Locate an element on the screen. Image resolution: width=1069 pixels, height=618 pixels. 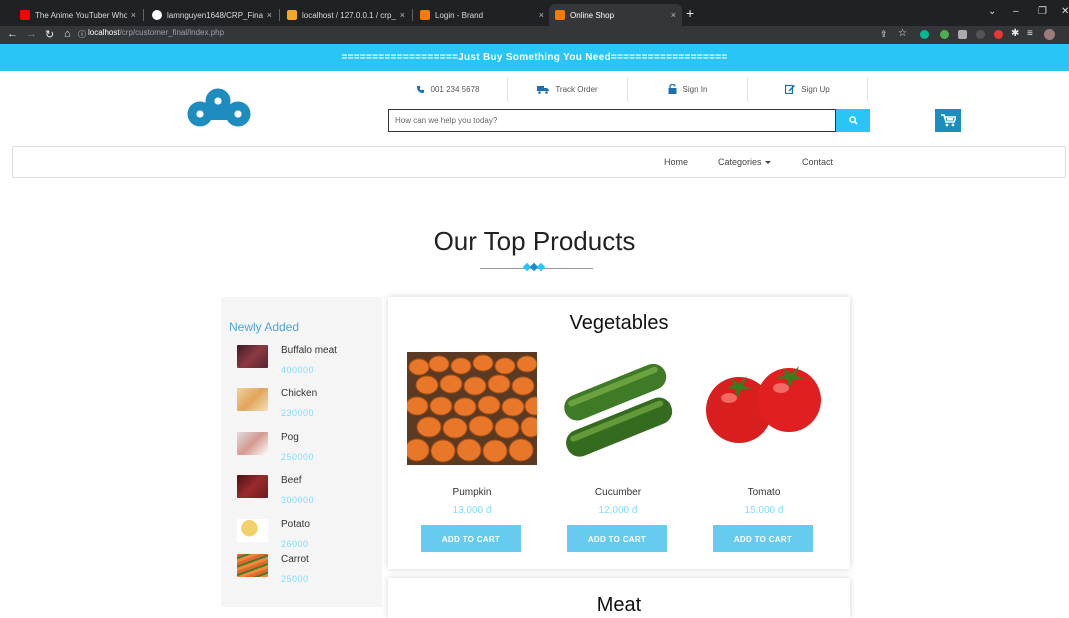
share-icon: ⇪ is located at coordinates (884, 34).